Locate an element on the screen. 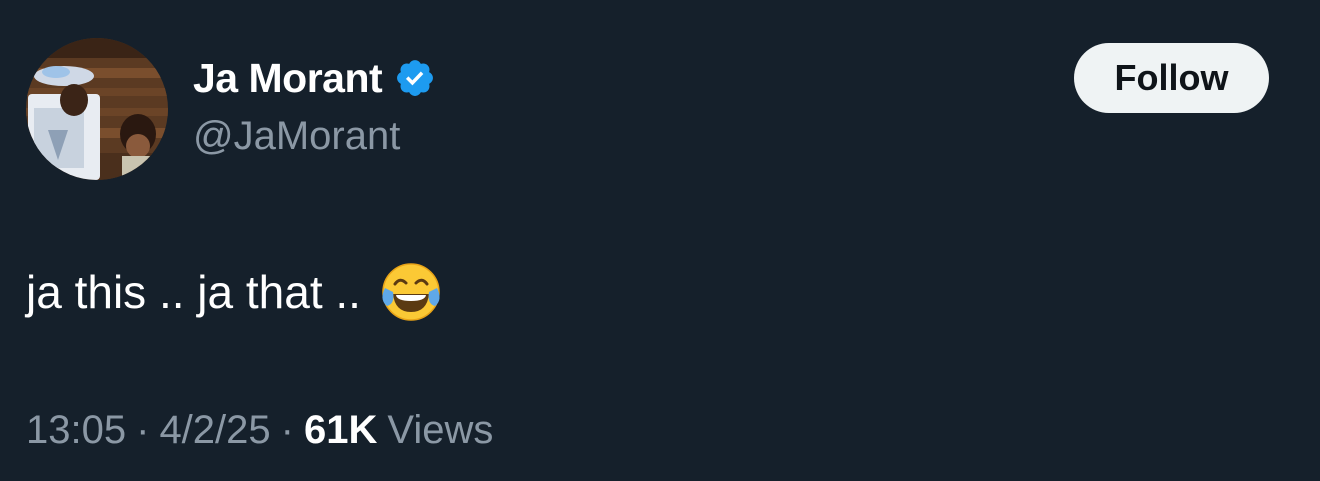 The width and height of the screenshot is (1320, 481). views-count: 61K is located at coordinates (340, 430).